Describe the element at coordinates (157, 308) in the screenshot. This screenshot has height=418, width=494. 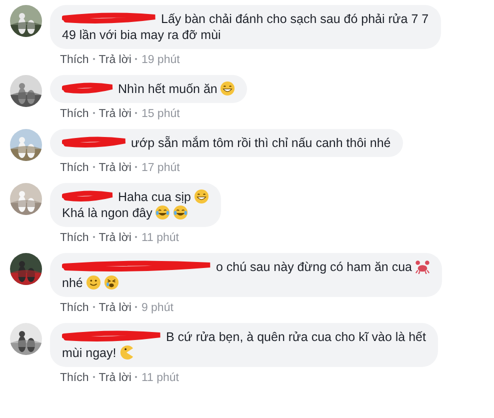
I see `comment-time: 9 phút` at that location.